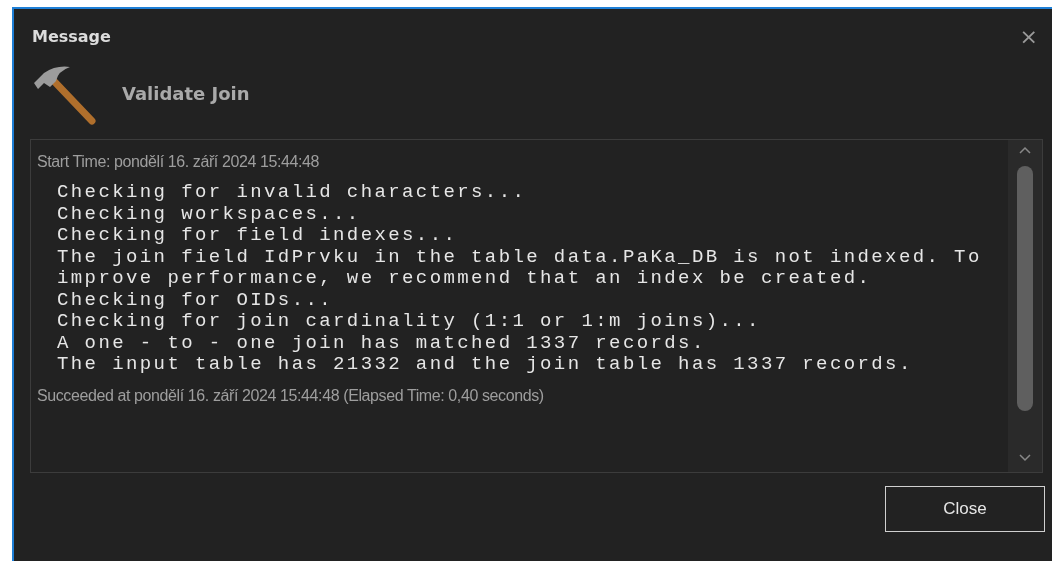 This screenshot has height=561, width=1052. What do you see at coordinates (1025, 288) in the screenshot?
I see `scrollbar-thumb` at bounding box center [1025, 288].